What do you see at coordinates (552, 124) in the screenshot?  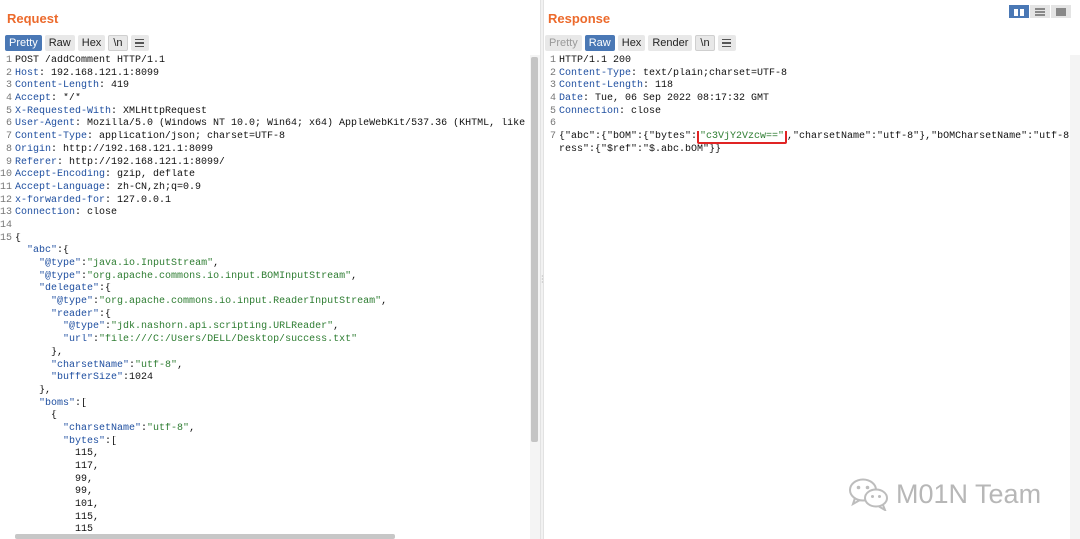 I see `line-number: 6` at bounding box center [552, 124].